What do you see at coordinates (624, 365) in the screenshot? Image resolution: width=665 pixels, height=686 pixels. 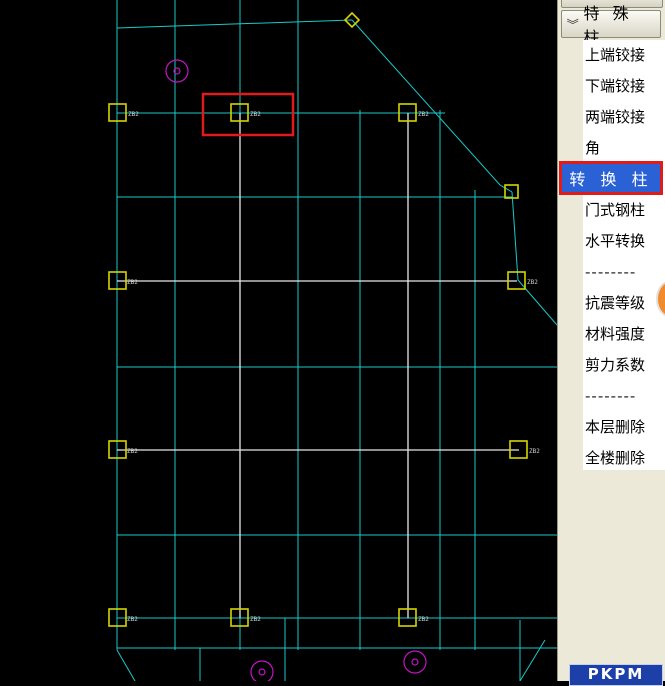 I see `menu-item-shear-coefficient: 剪力系数` at bounding box center [624, 365].